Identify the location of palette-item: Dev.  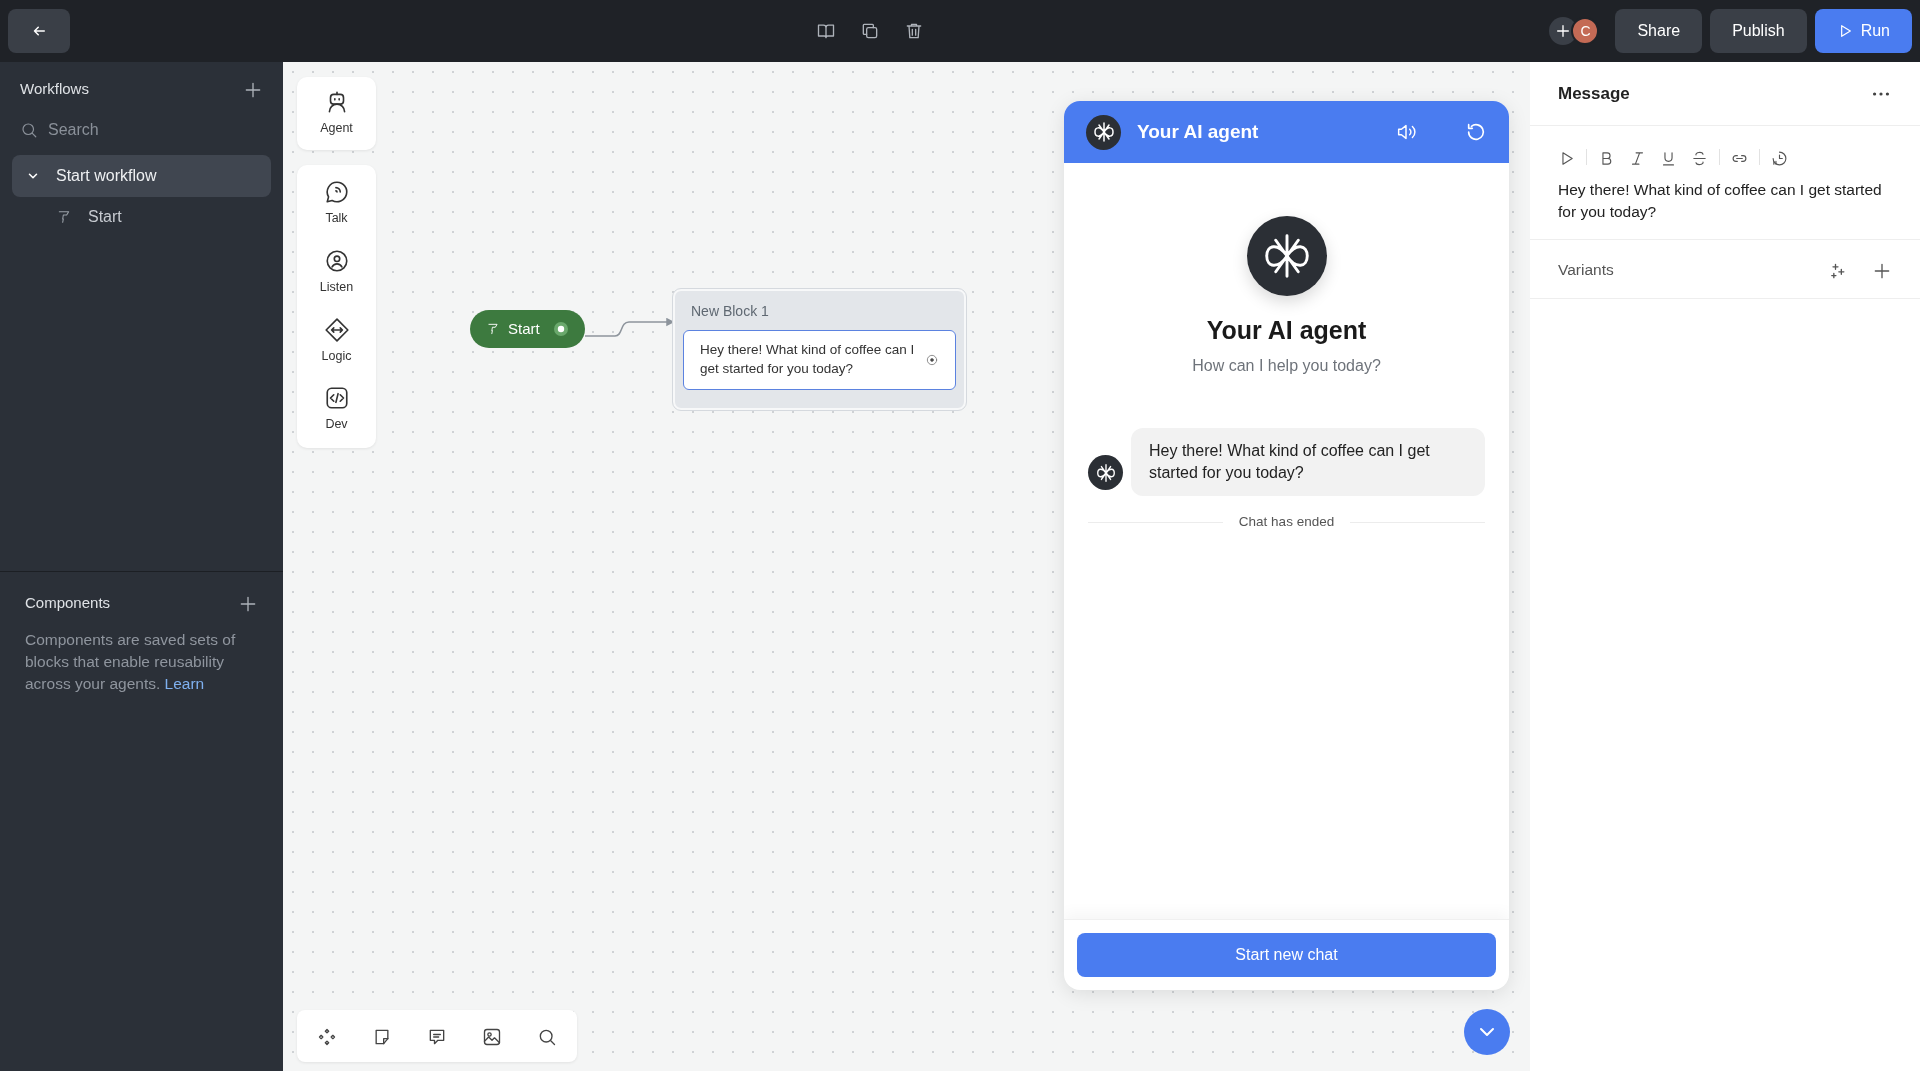
(336, 409).